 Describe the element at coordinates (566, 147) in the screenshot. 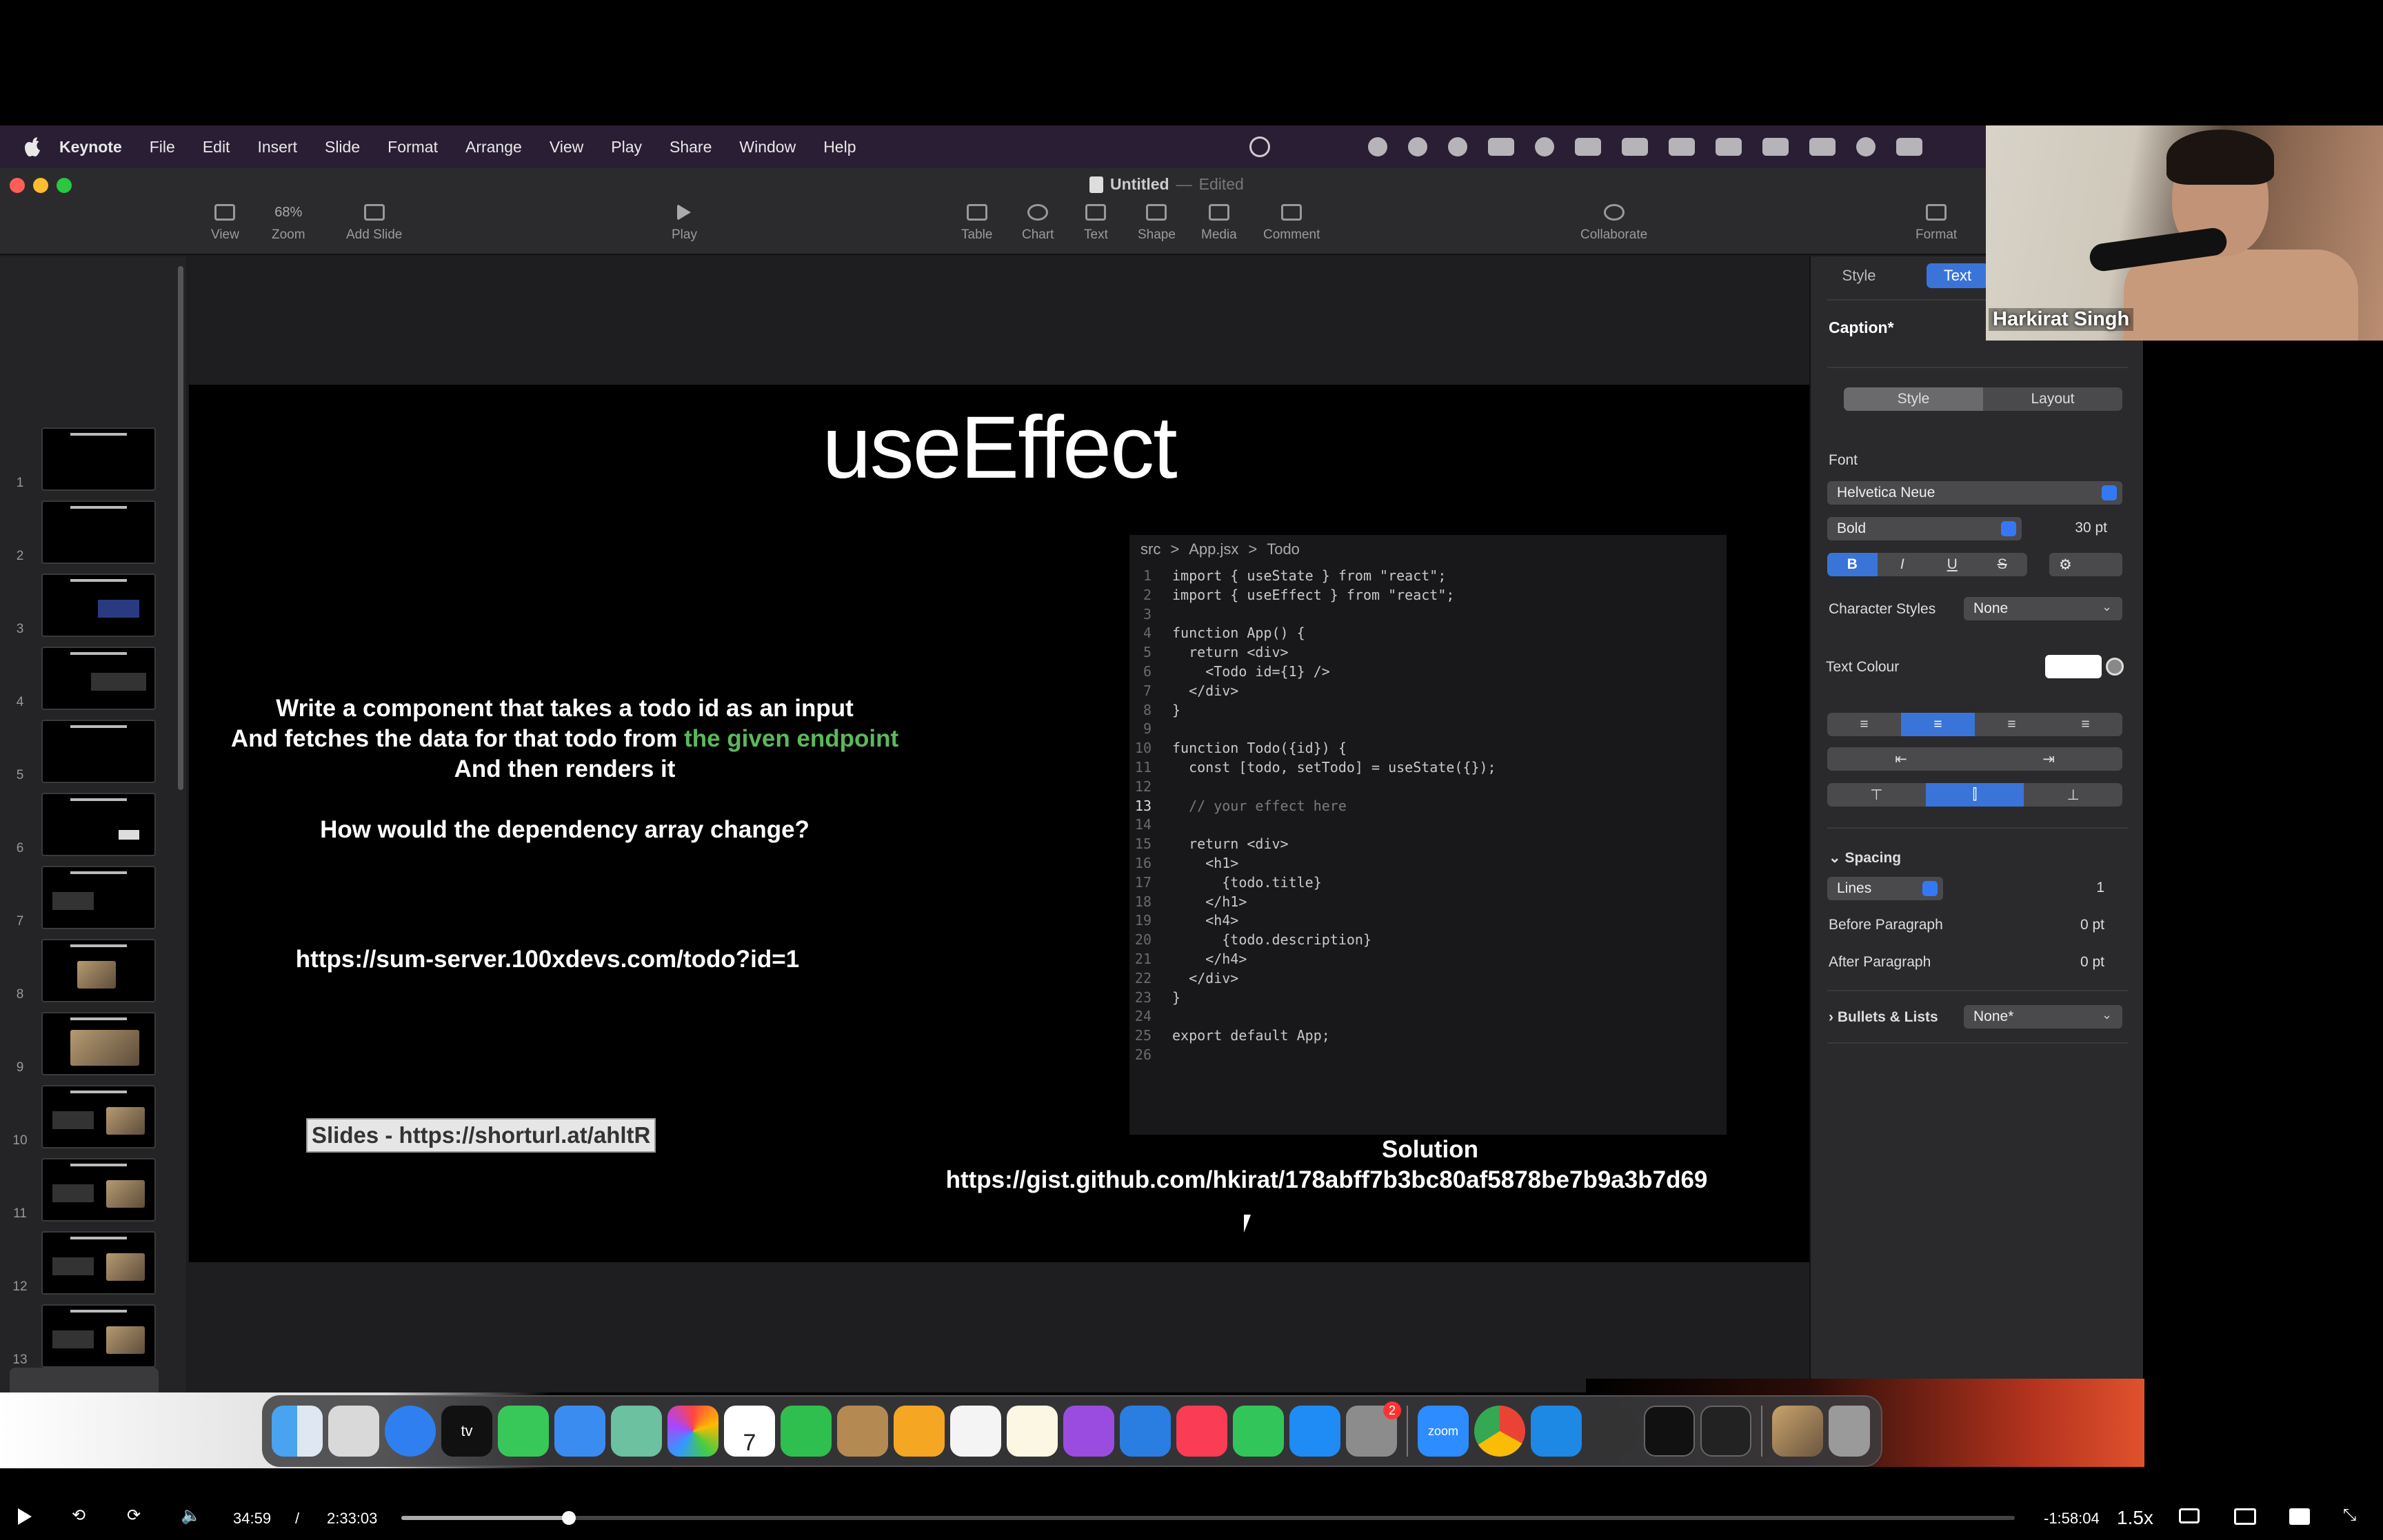

I see `menu-view: View` at that location.